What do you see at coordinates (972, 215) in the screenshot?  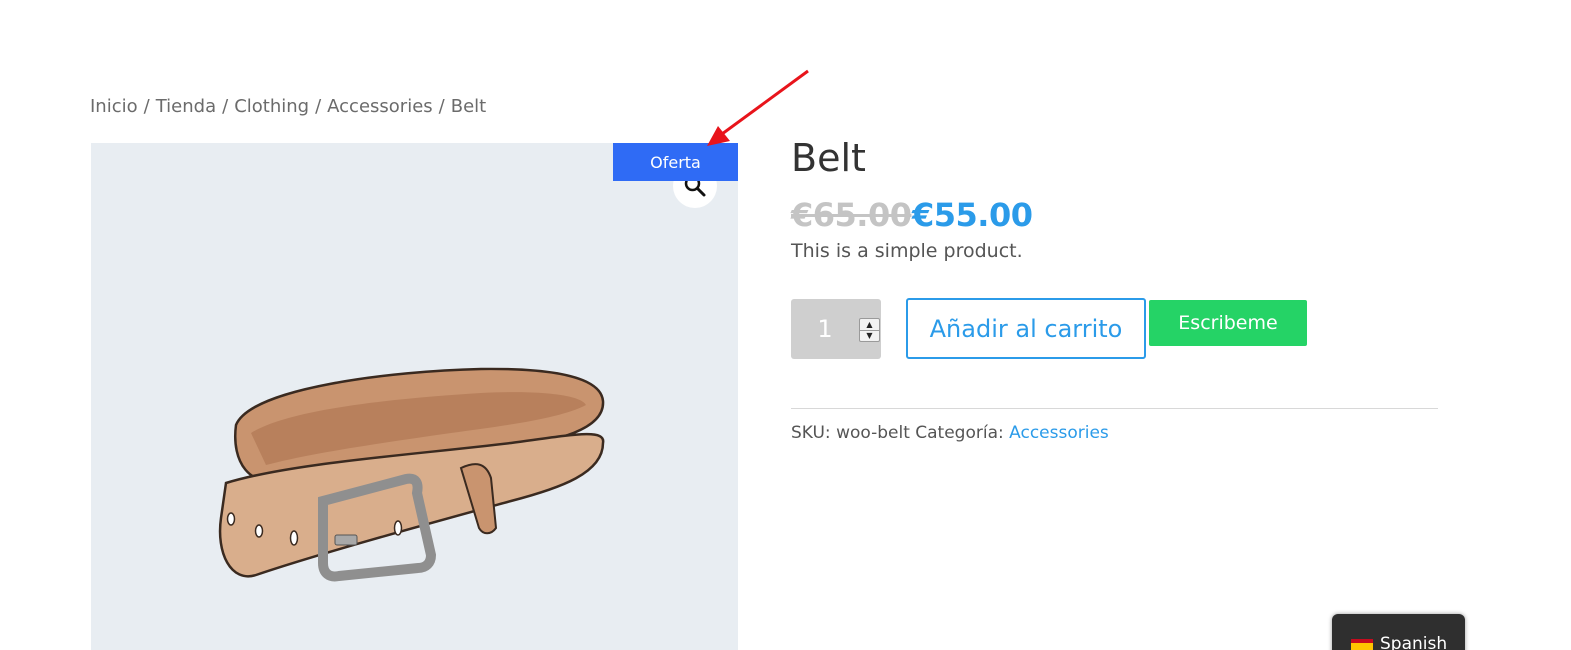 I see `sale-price: €55.00` at bounding box center [972, 215].